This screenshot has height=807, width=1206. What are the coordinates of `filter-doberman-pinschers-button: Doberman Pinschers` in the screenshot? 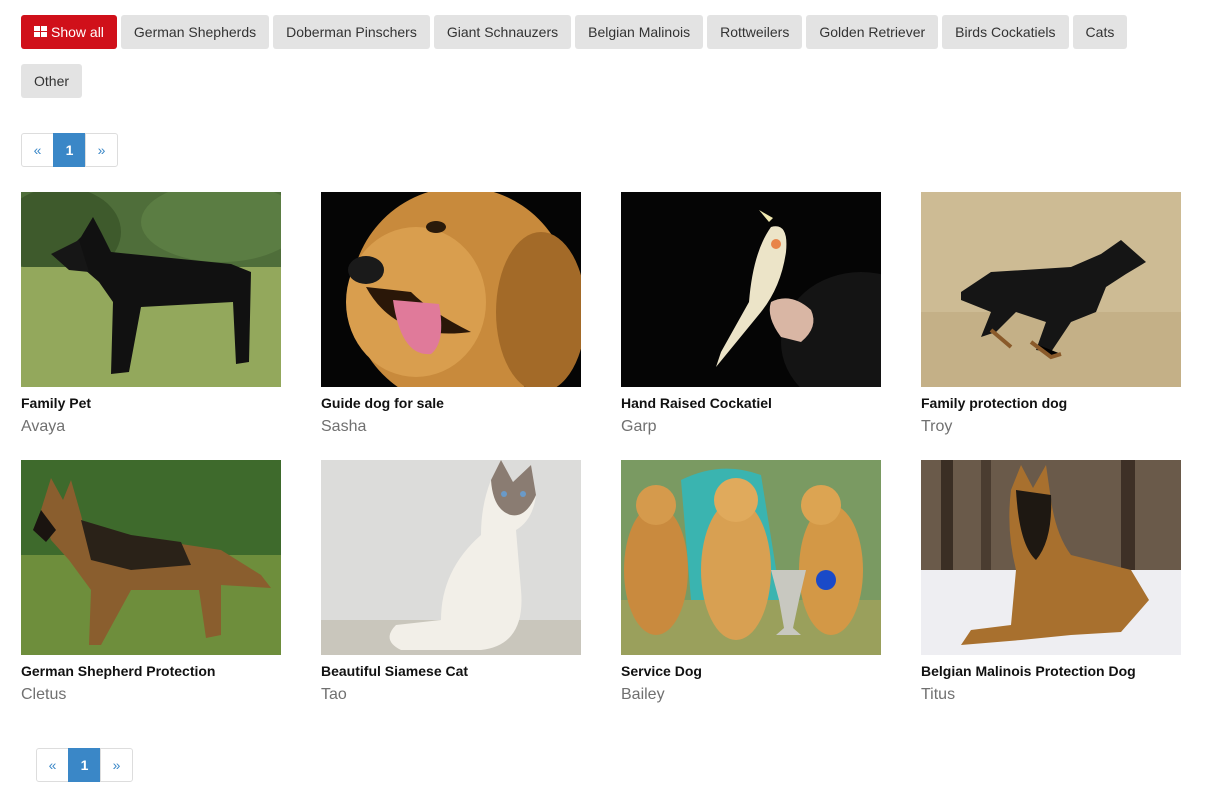 It's located at (351, 32).